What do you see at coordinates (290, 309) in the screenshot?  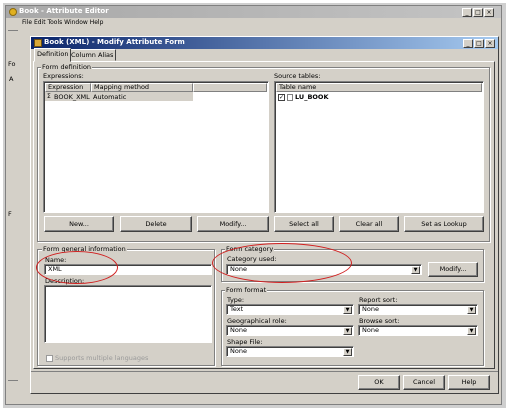 I see `type-dropdown: Text ▼` at bounding box center [290, 309].